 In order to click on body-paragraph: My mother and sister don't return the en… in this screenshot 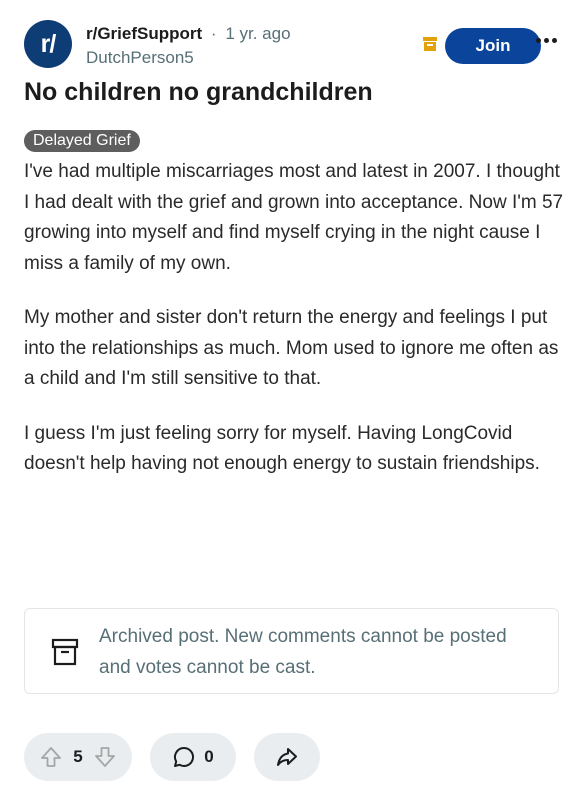, I will do `click(291, 348)`.